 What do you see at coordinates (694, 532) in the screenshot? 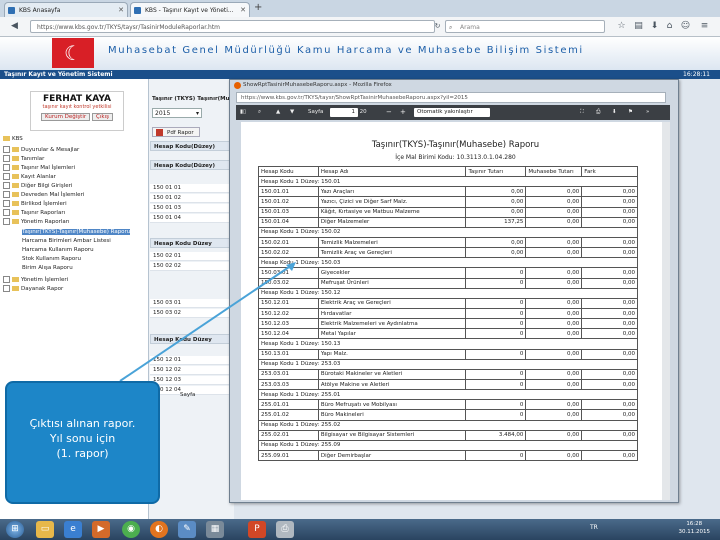
I see `clock-date: 30.11.2015` at bounding box center [694, 532].